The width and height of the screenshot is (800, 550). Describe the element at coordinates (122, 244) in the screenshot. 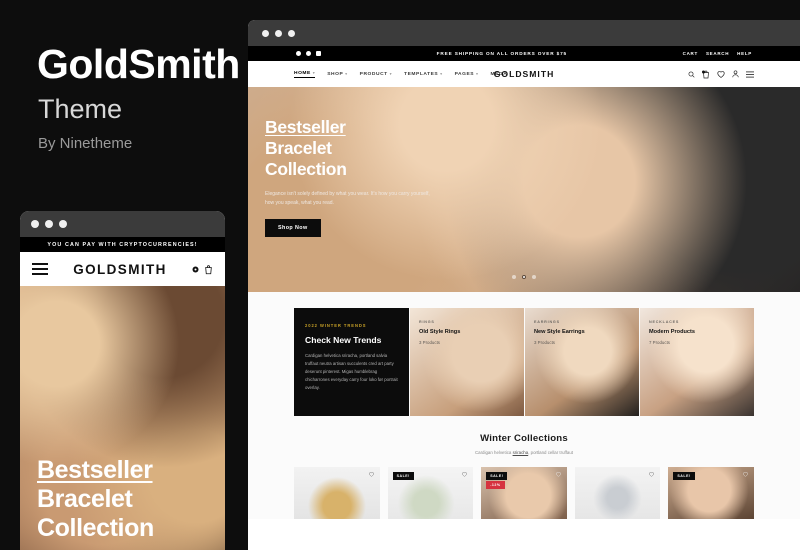

I see `mobile-announcement-bar: YOU CAN PAY WITH CRYPTOCURRENCIES!` at that location.